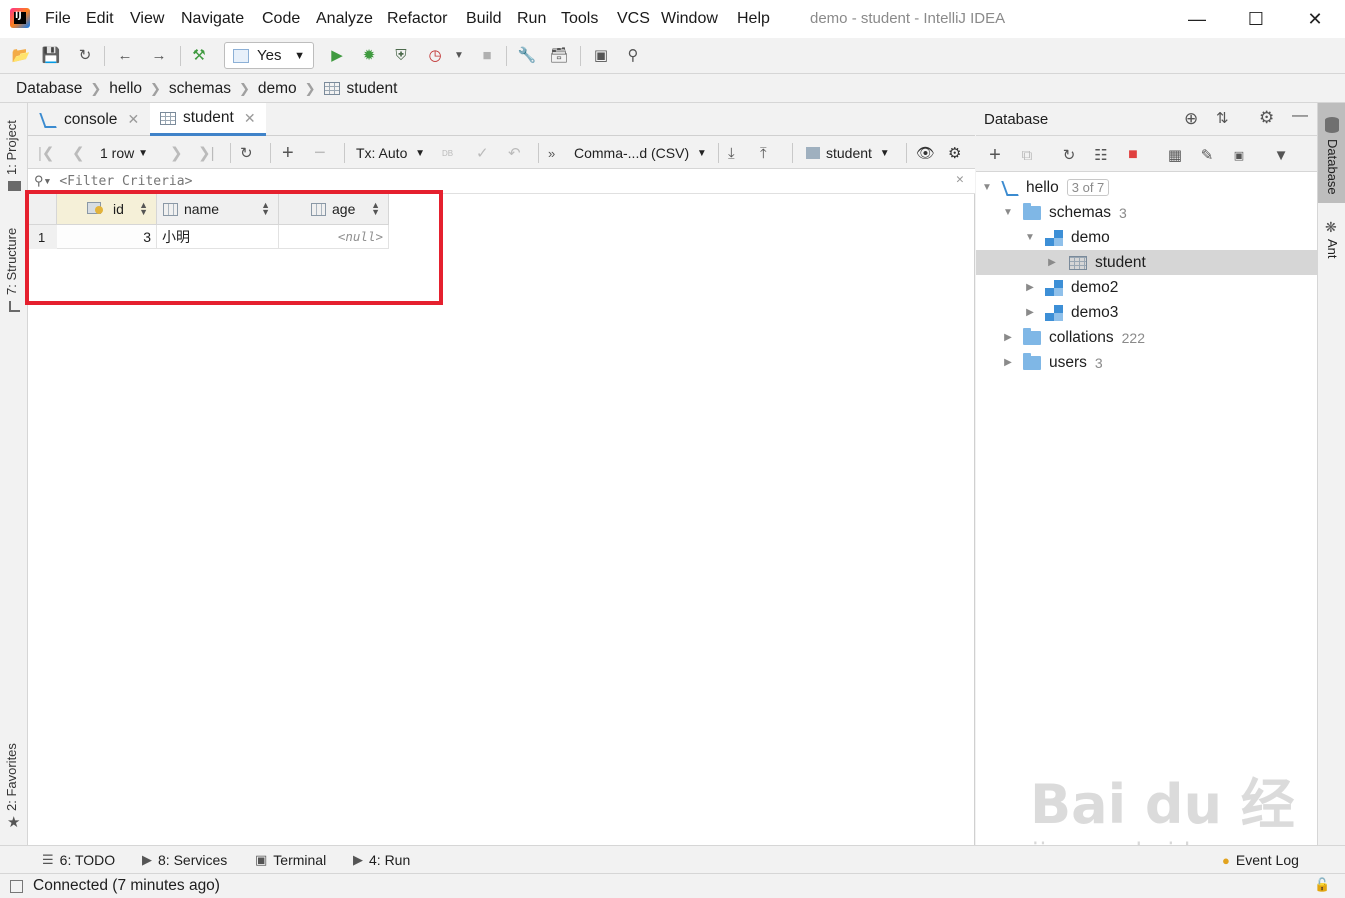 The height and width of the screenshot is (898, 1345). I want to click on menu-run: Run, so click(531, 19).